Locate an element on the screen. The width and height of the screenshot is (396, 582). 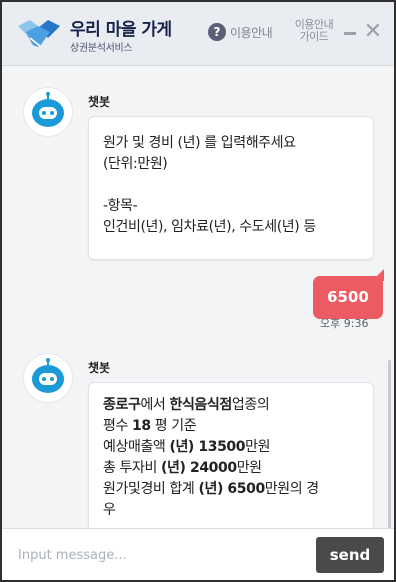
close-icon: ✕ is located at coordinates (373, 32).